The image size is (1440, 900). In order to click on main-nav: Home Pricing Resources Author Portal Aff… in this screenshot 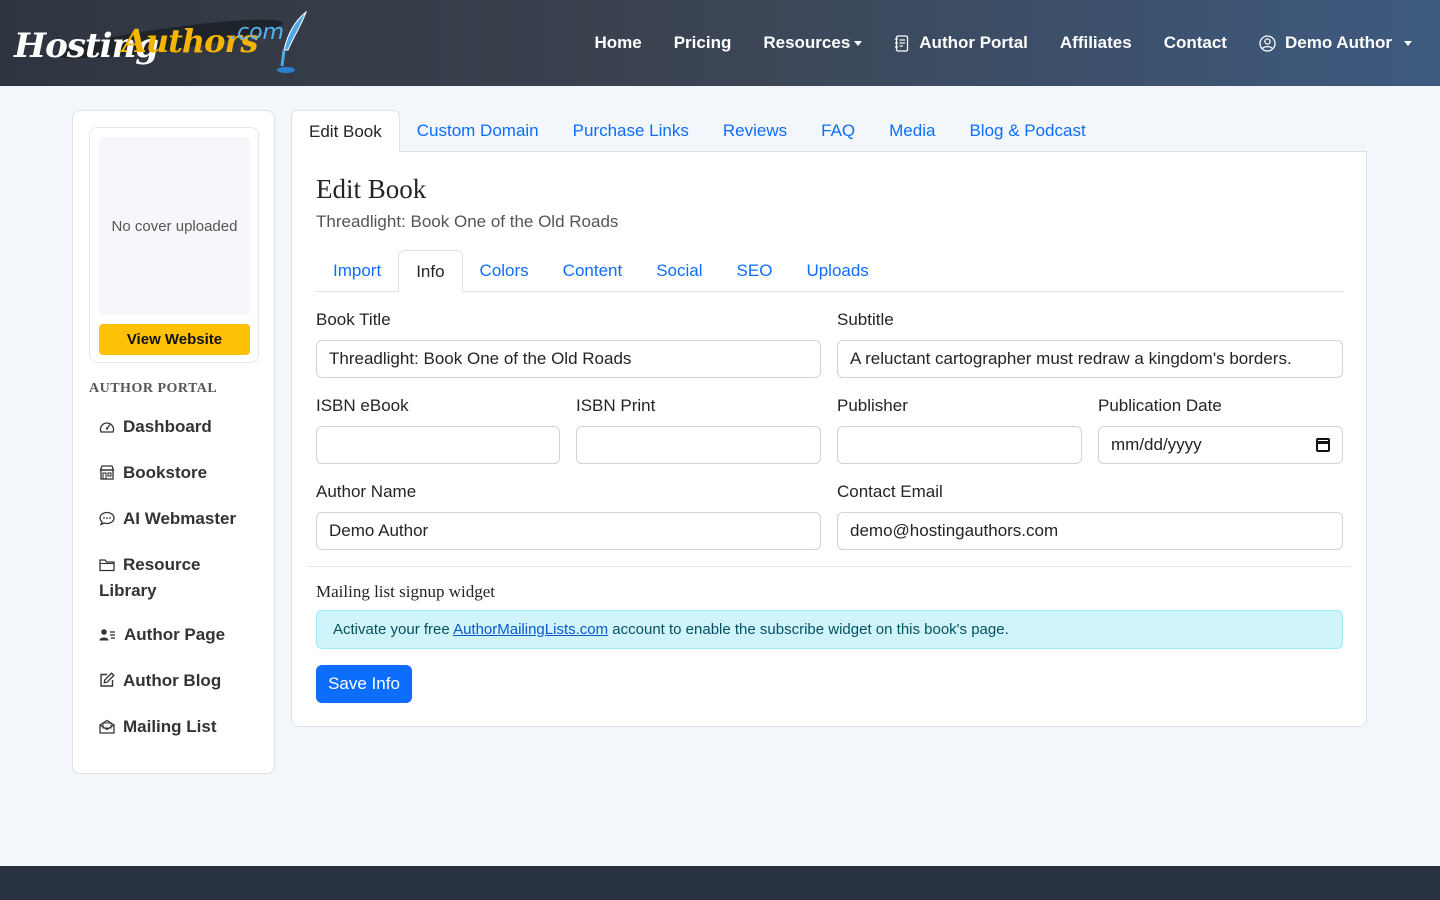, I will do `click(987, 43)`.